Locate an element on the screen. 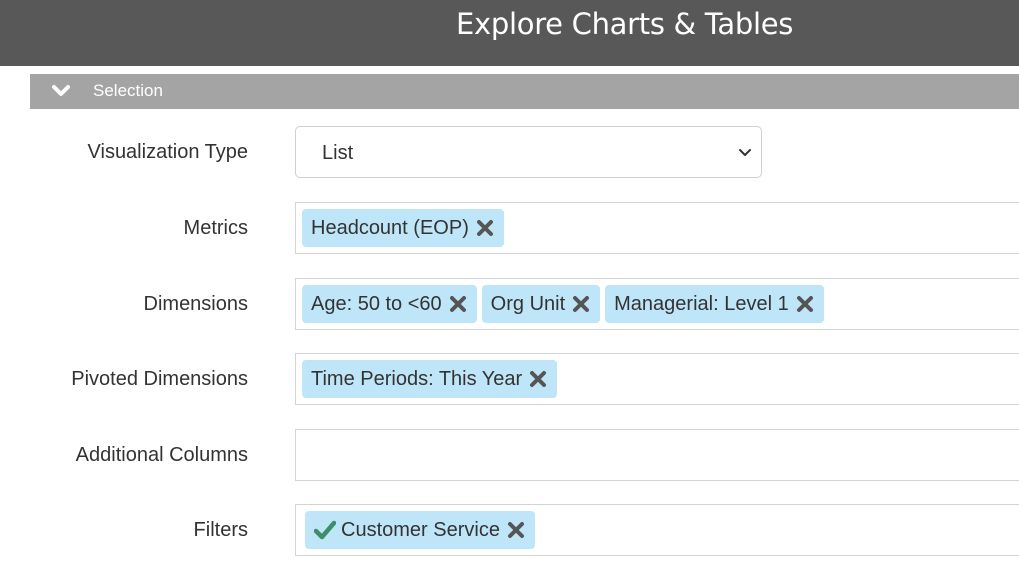 This screenshot has width=1019, height=581. metric-tag: Headcount (EOP) is located at coordinates (403, 228).